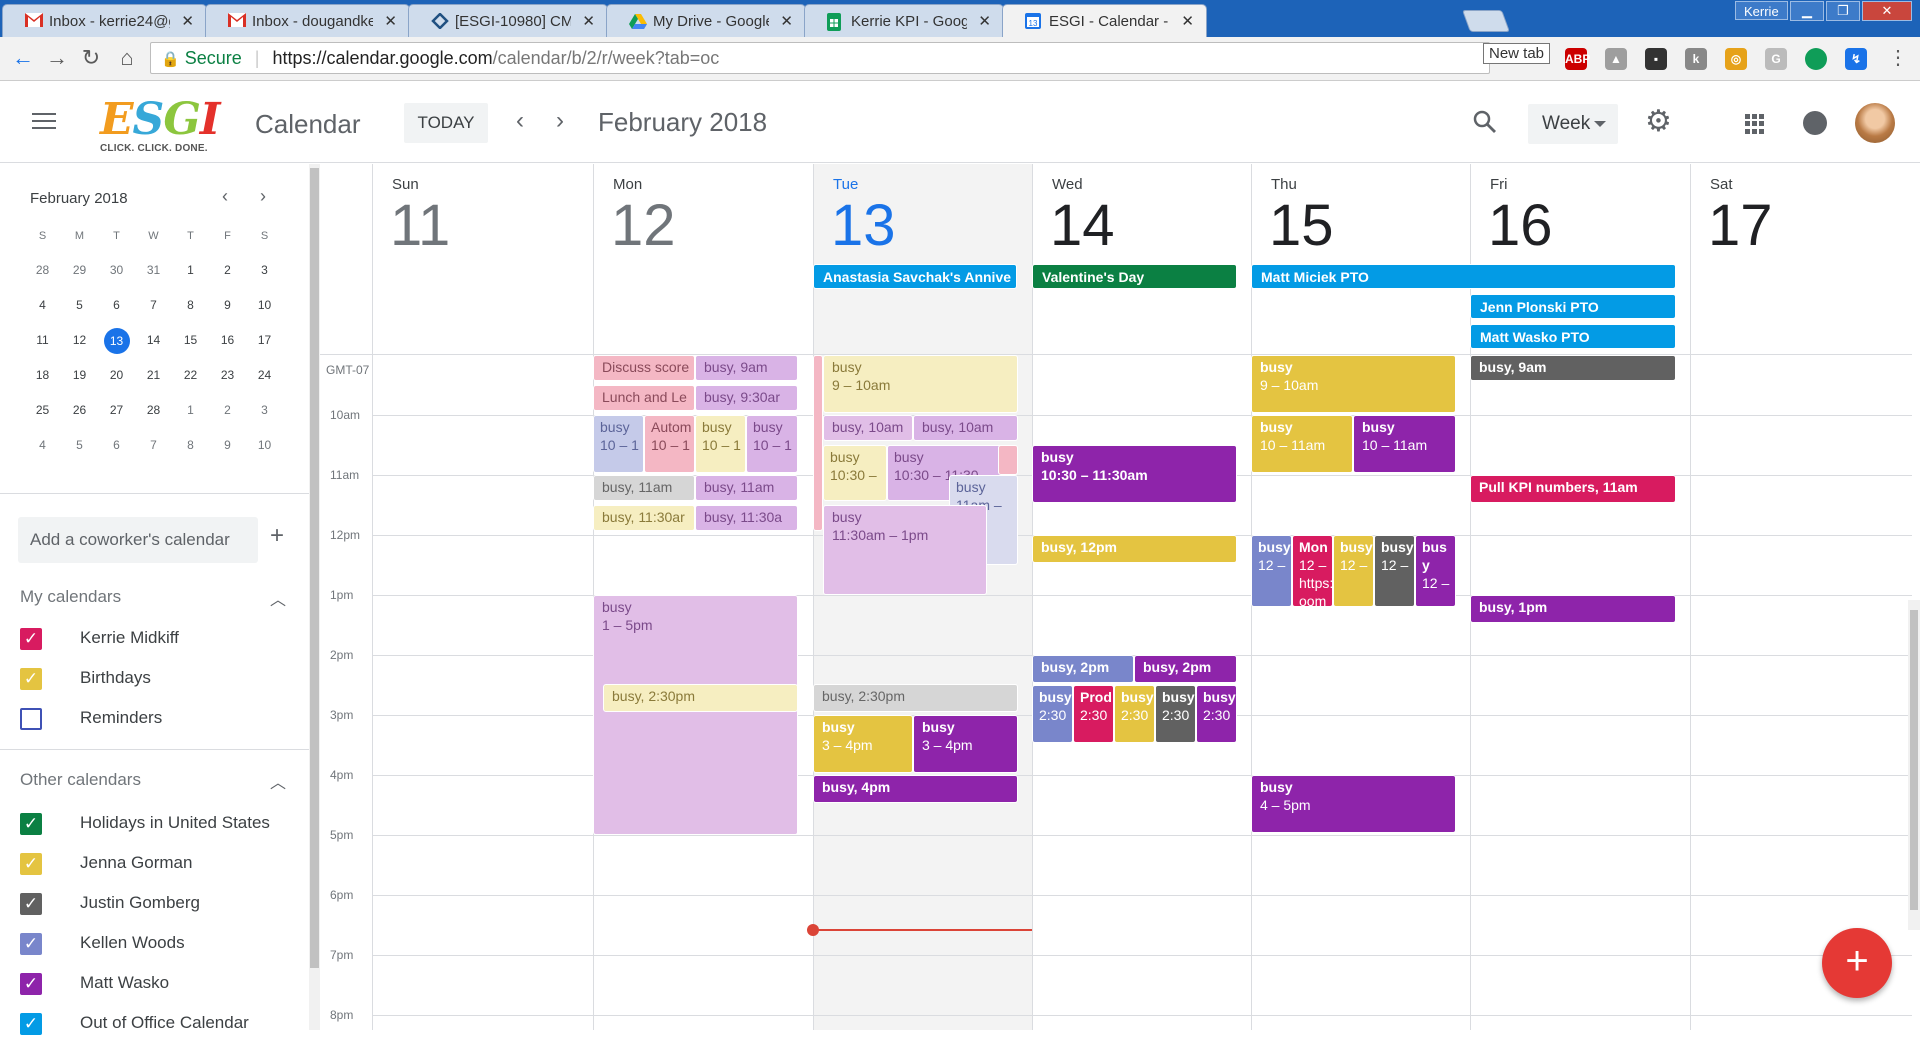 The width and height of the screenshot is (1920, 1039). What do you see at coordinates (42, 450) in the screenshot?
I see `mini-day: 4` at bounding box center [42, 450].